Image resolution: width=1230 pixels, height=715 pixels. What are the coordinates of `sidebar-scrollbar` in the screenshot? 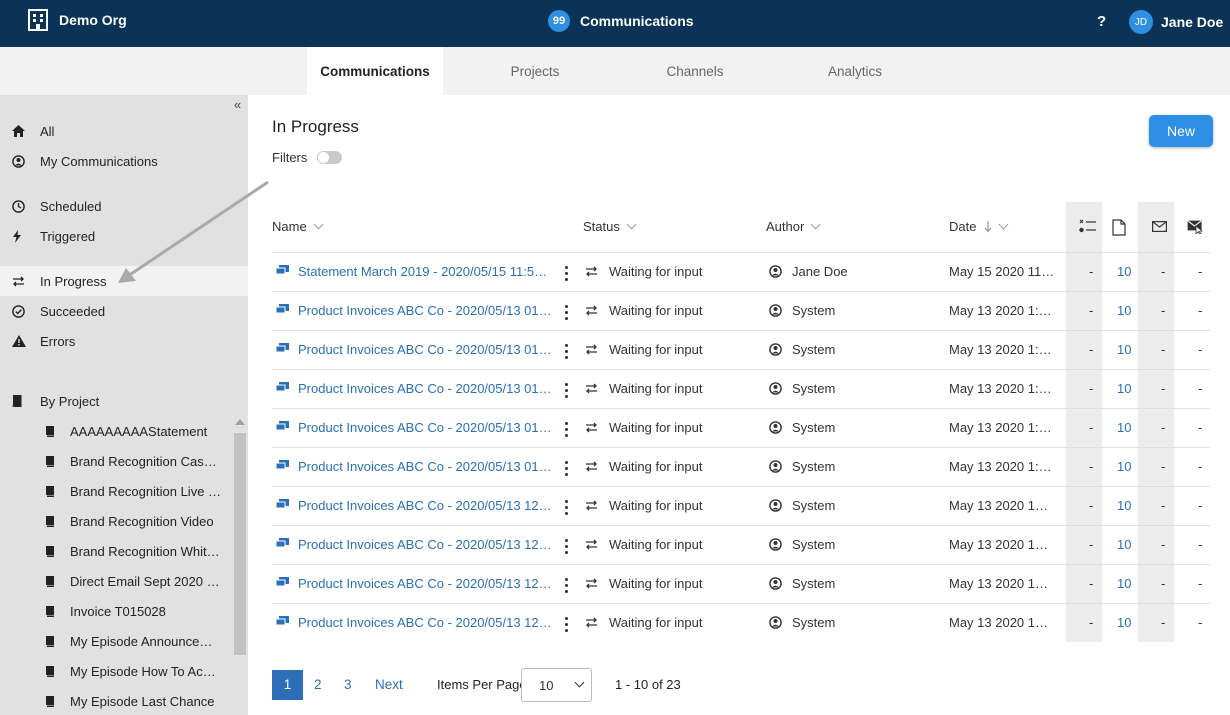 It's located at (240, 566).